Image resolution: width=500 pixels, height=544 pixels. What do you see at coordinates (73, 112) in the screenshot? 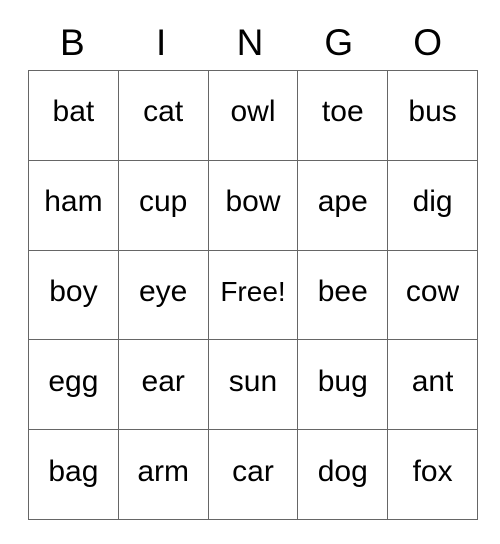
I see `bingo-cell-label: bat` at bounding box center [73, 112].